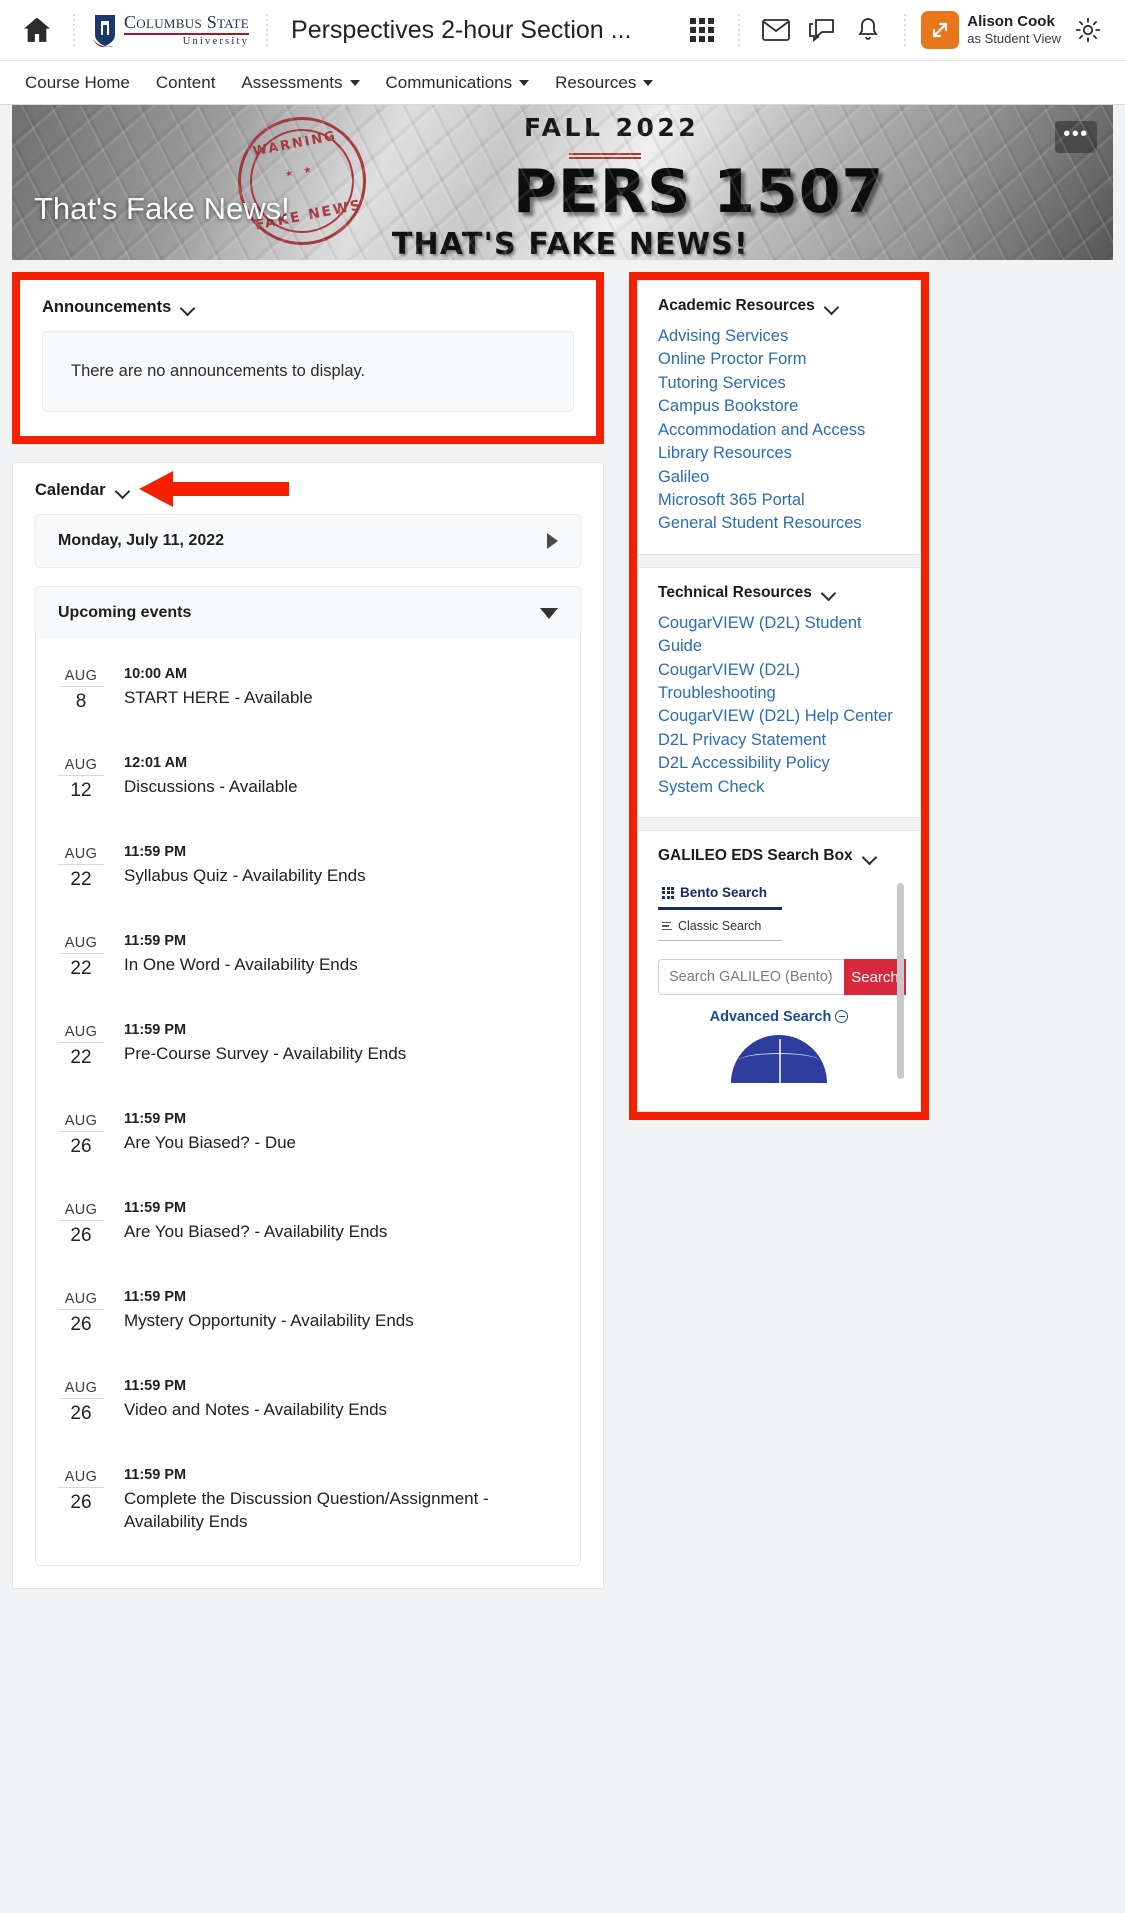  I want to click on gear-icon, so click(1088, 30).